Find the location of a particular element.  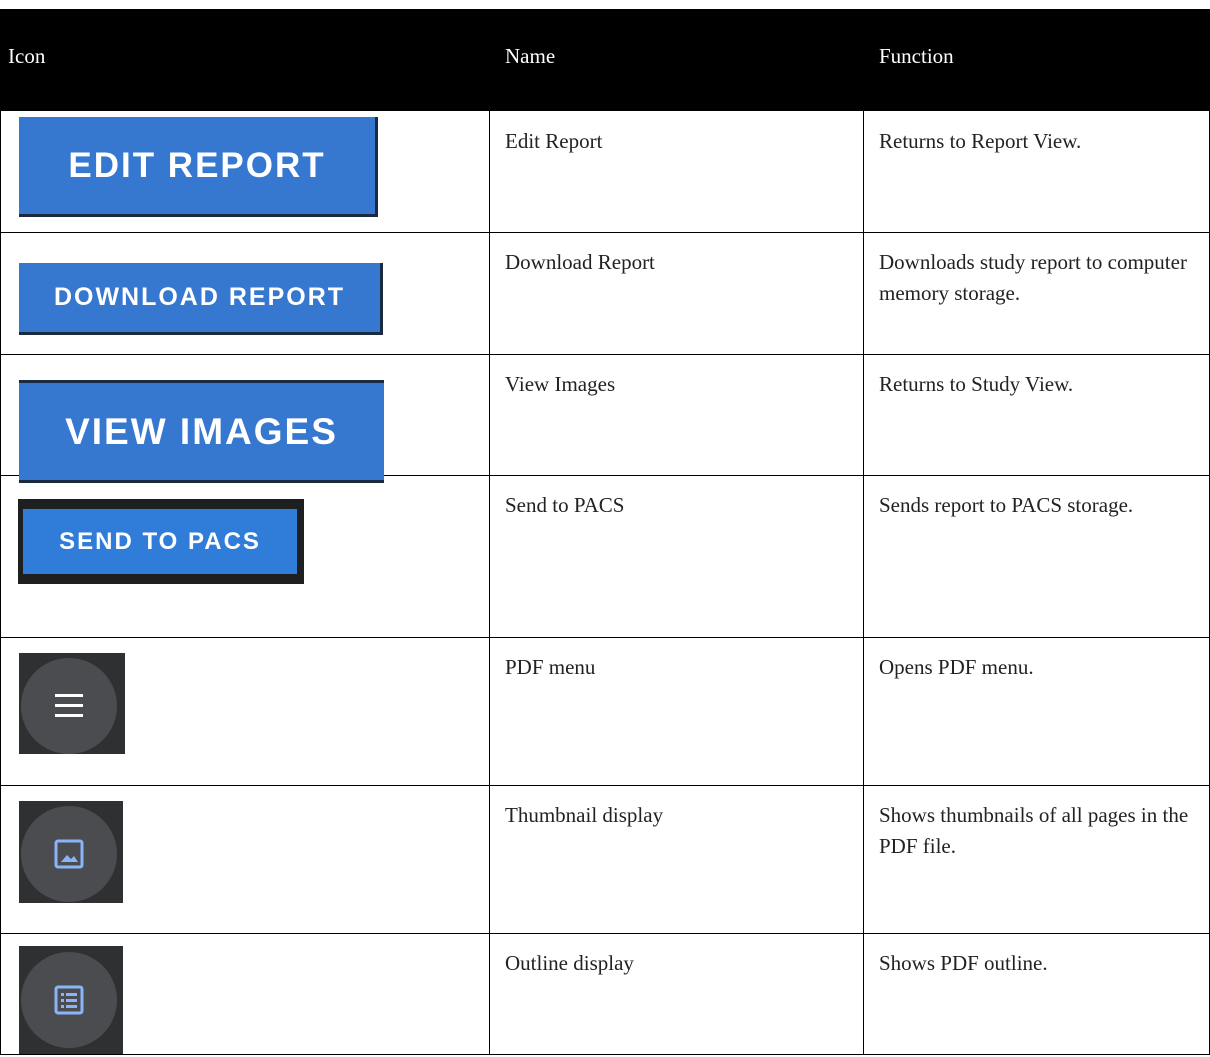

row-name: Download Report is located at coordinates (580, 262).